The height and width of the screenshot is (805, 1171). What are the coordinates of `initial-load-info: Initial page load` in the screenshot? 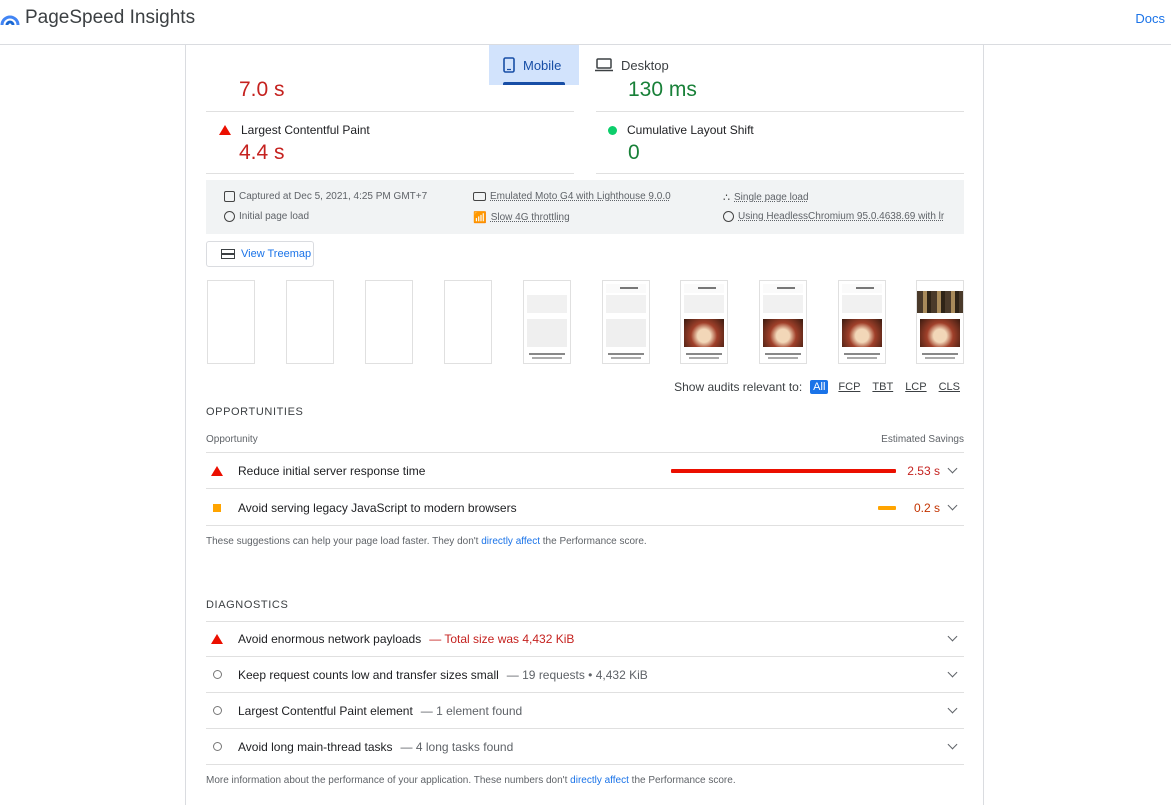 It's located at (266, 216).